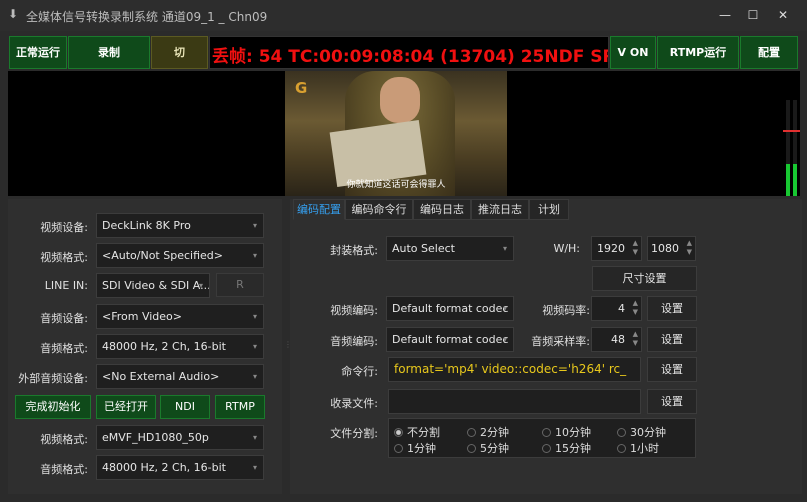 This screenshot has width=807, height=502. Describe the element at coordinates (126, 407) in the screenshot. I see `opened-button: 已经打开` at that location.